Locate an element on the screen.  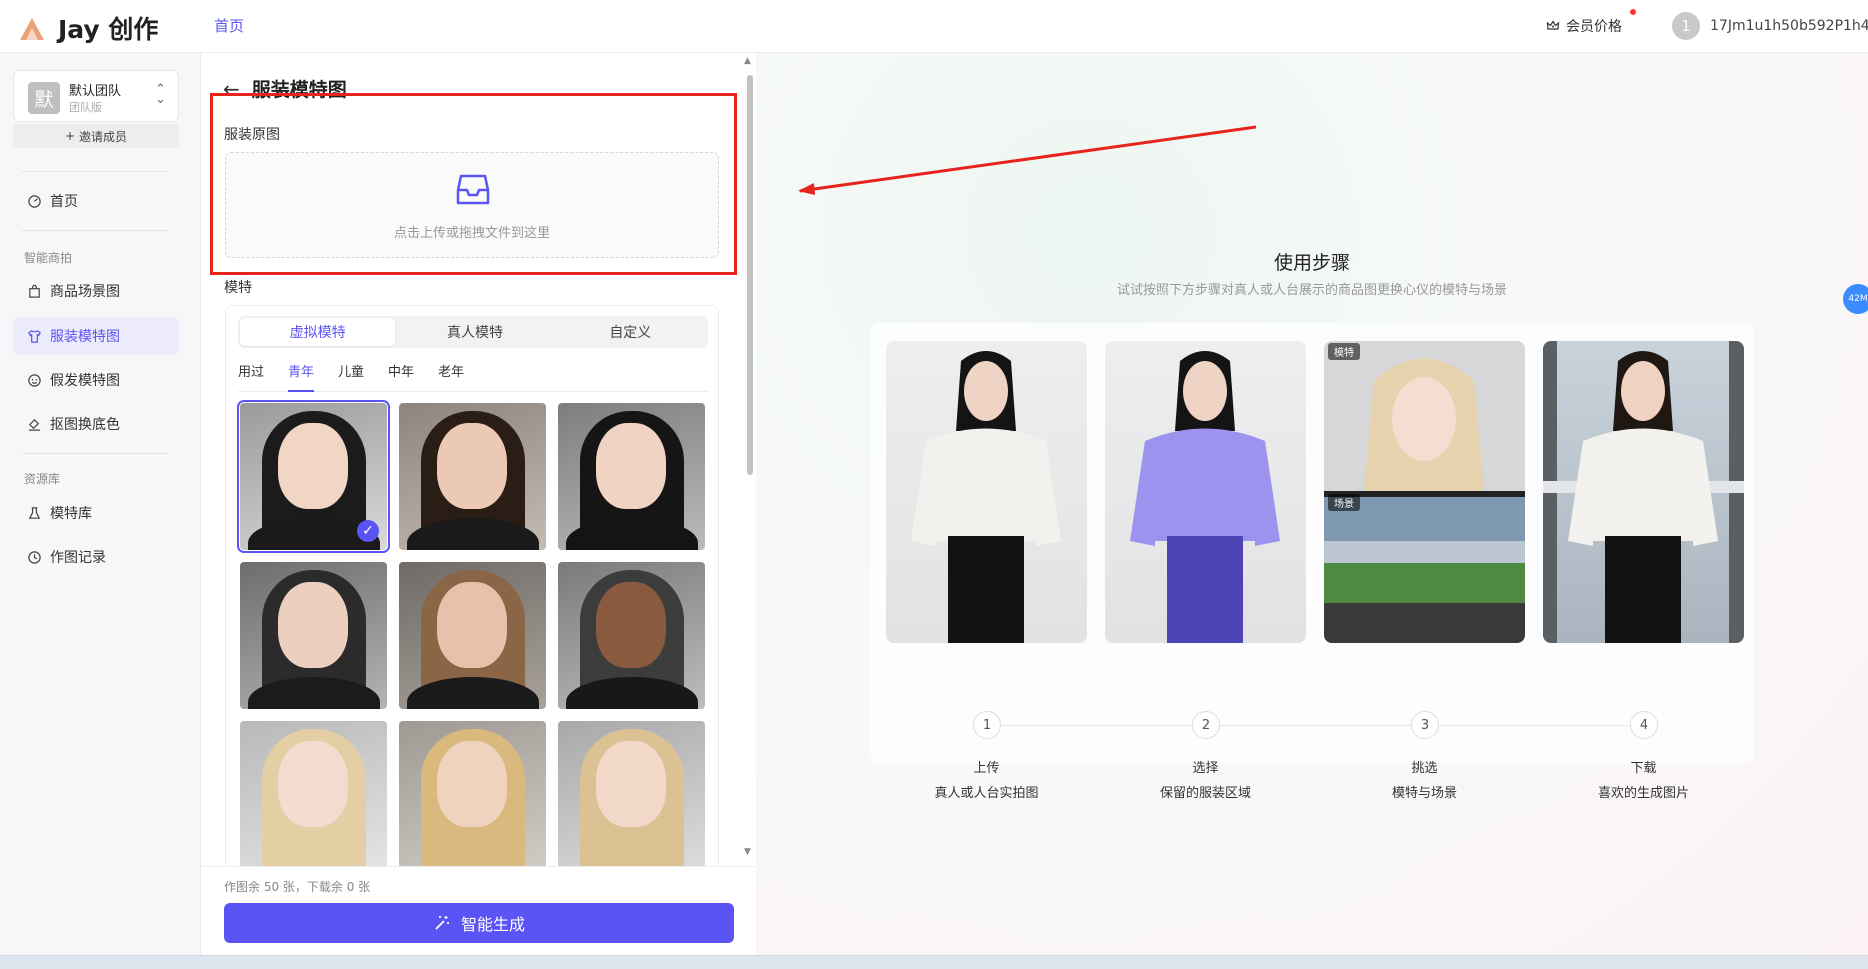
invite-label: 邀请成员 is located at coordinates (103, 136).